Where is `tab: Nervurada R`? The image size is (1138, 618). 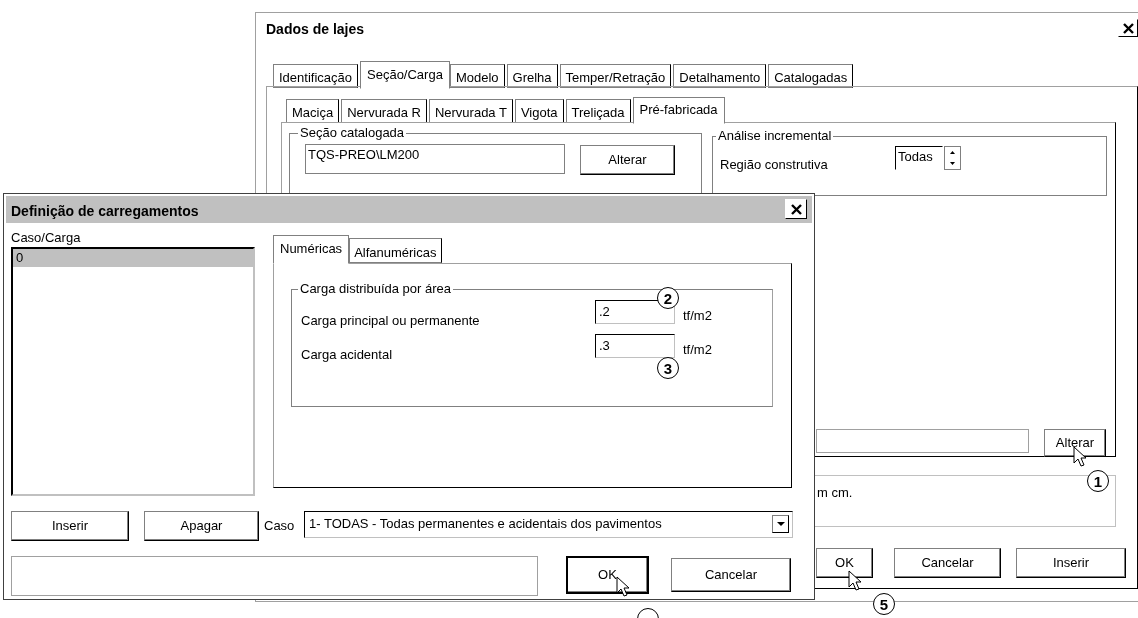 tab: Nervurada R is located at coordinates (384, 111).